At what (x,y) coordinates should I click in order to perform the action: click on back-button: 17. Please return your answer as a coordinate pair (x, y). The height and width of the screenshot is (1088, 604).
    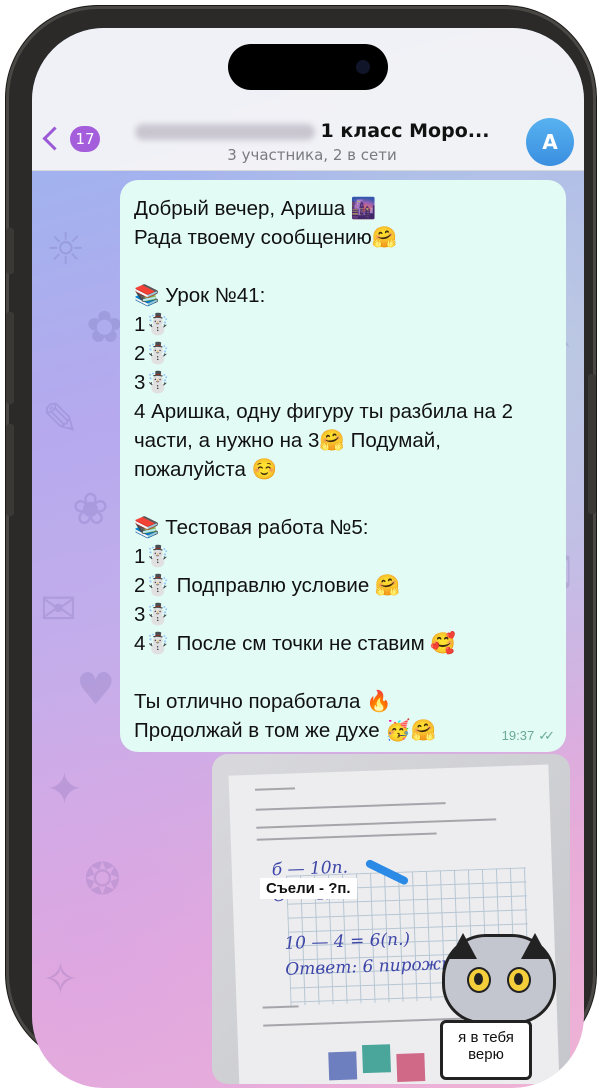
    Looking at the image, I should click on (70, 142).